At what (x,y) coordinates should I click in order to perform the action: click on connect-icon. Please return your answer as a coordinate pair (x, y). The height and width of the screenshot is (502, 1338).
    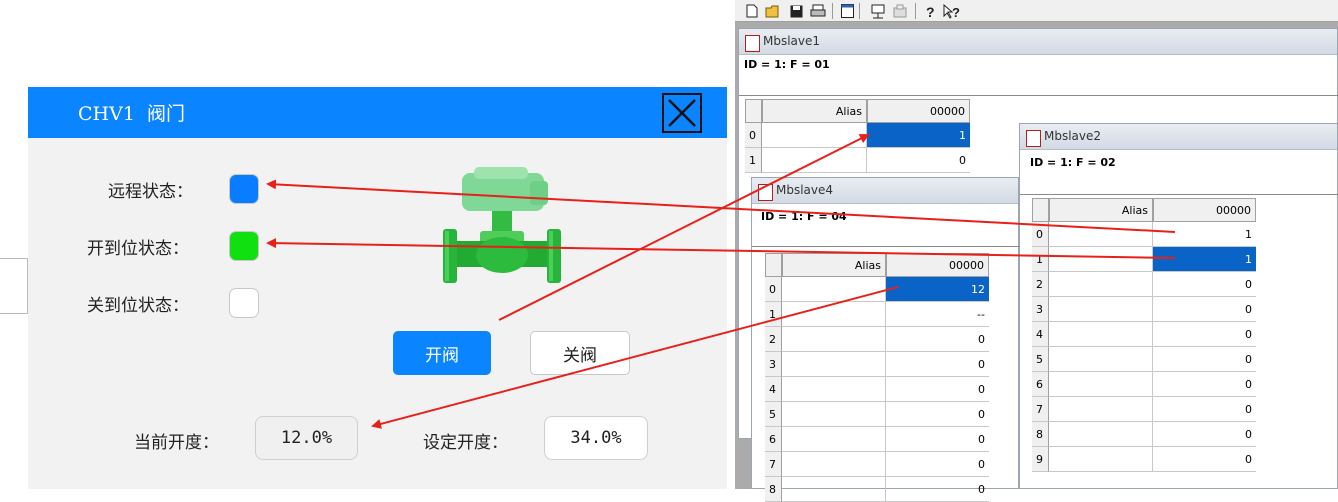
    Looking at the image, I should click on (878, 11).